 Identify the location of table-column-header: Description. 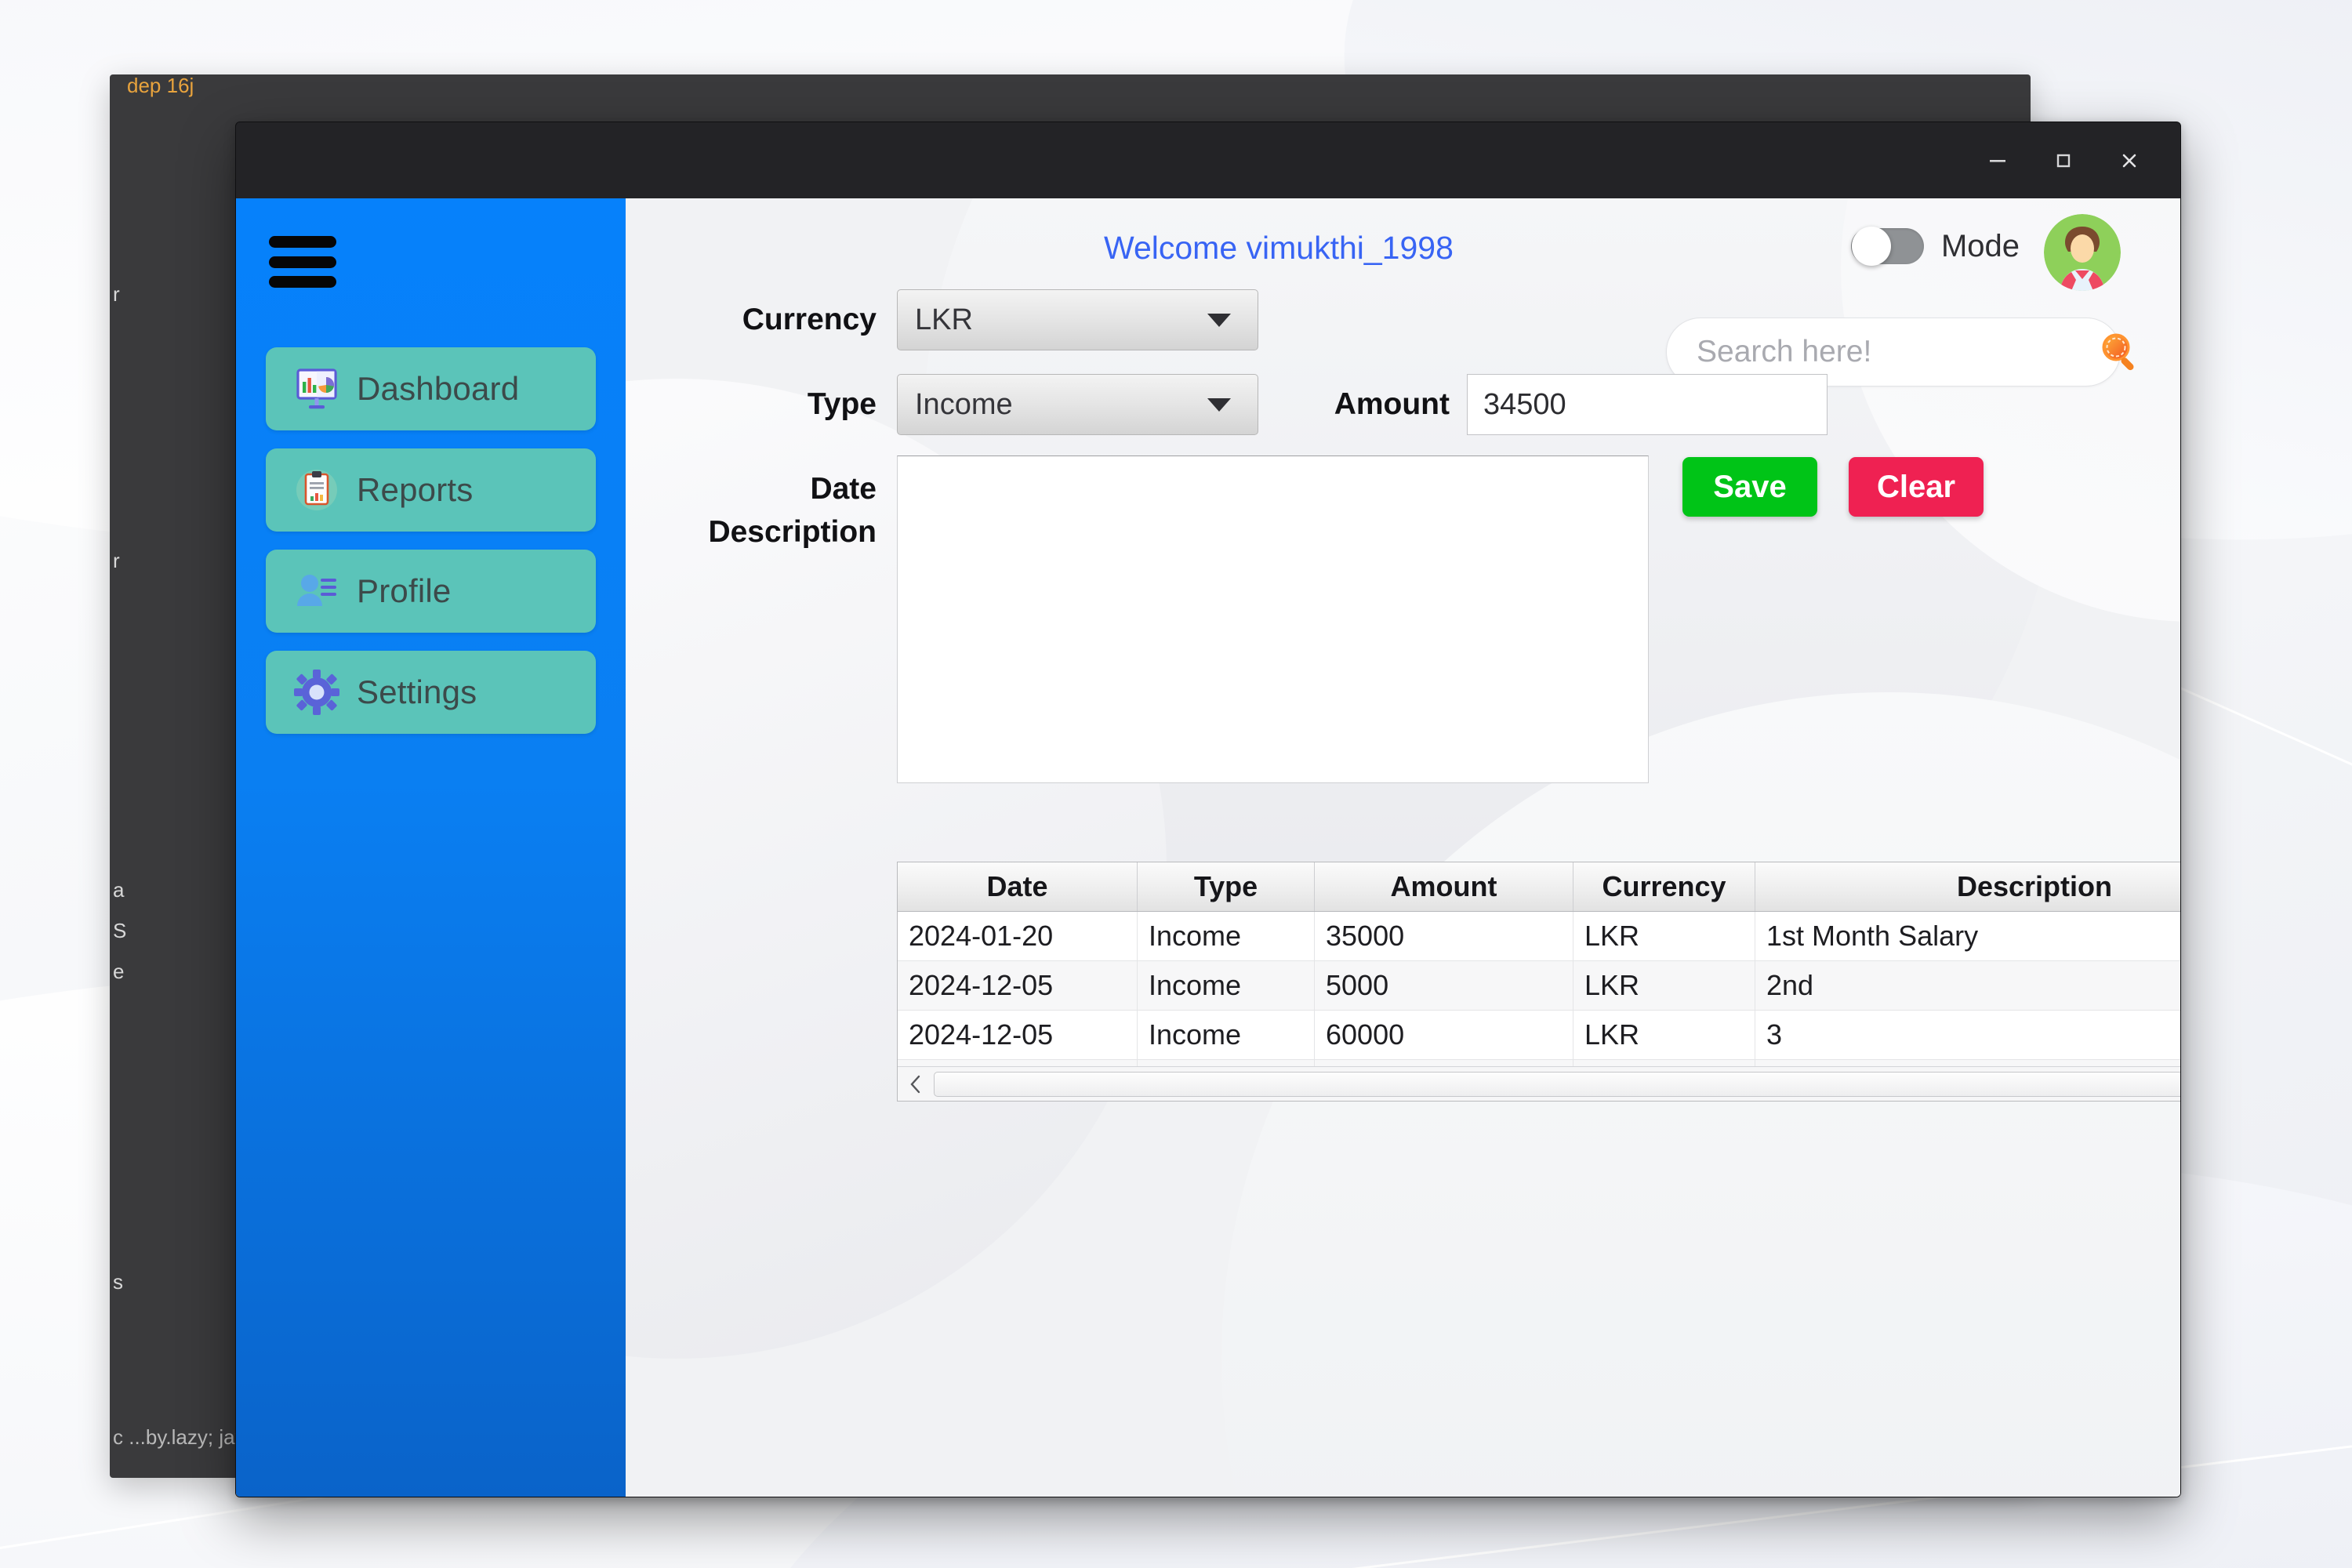
(1967, 886).